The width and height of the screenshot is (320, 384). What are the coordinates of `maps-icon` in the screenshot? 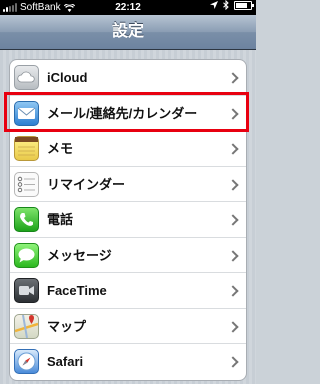 It's located at (26, 326).